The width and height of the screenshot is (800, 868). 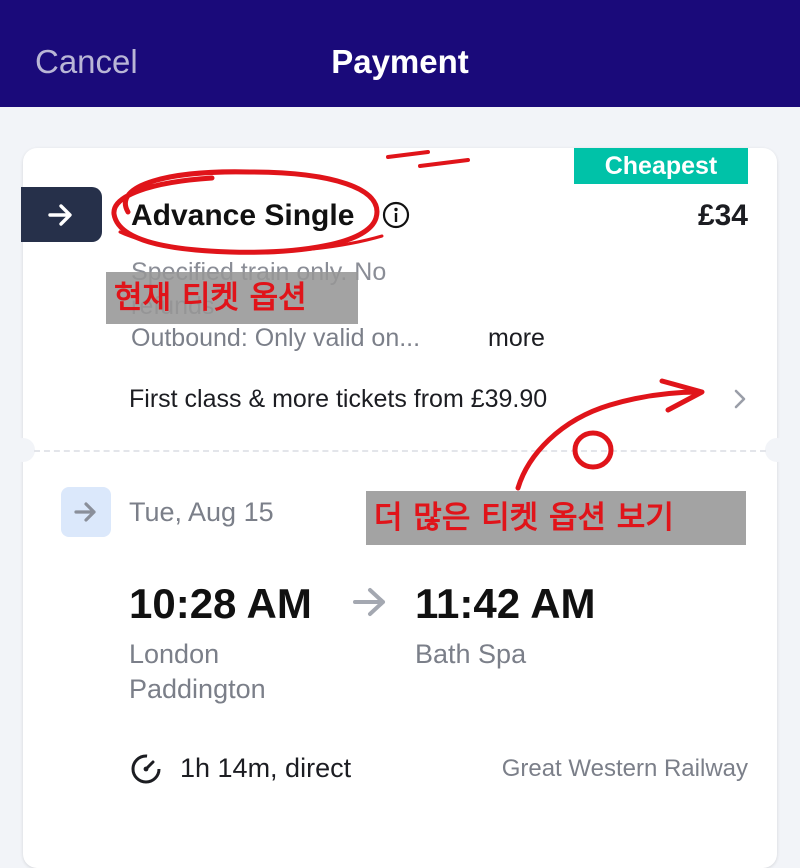 I want to click on outbound-arrow-tab, so click(x=61, y=214).